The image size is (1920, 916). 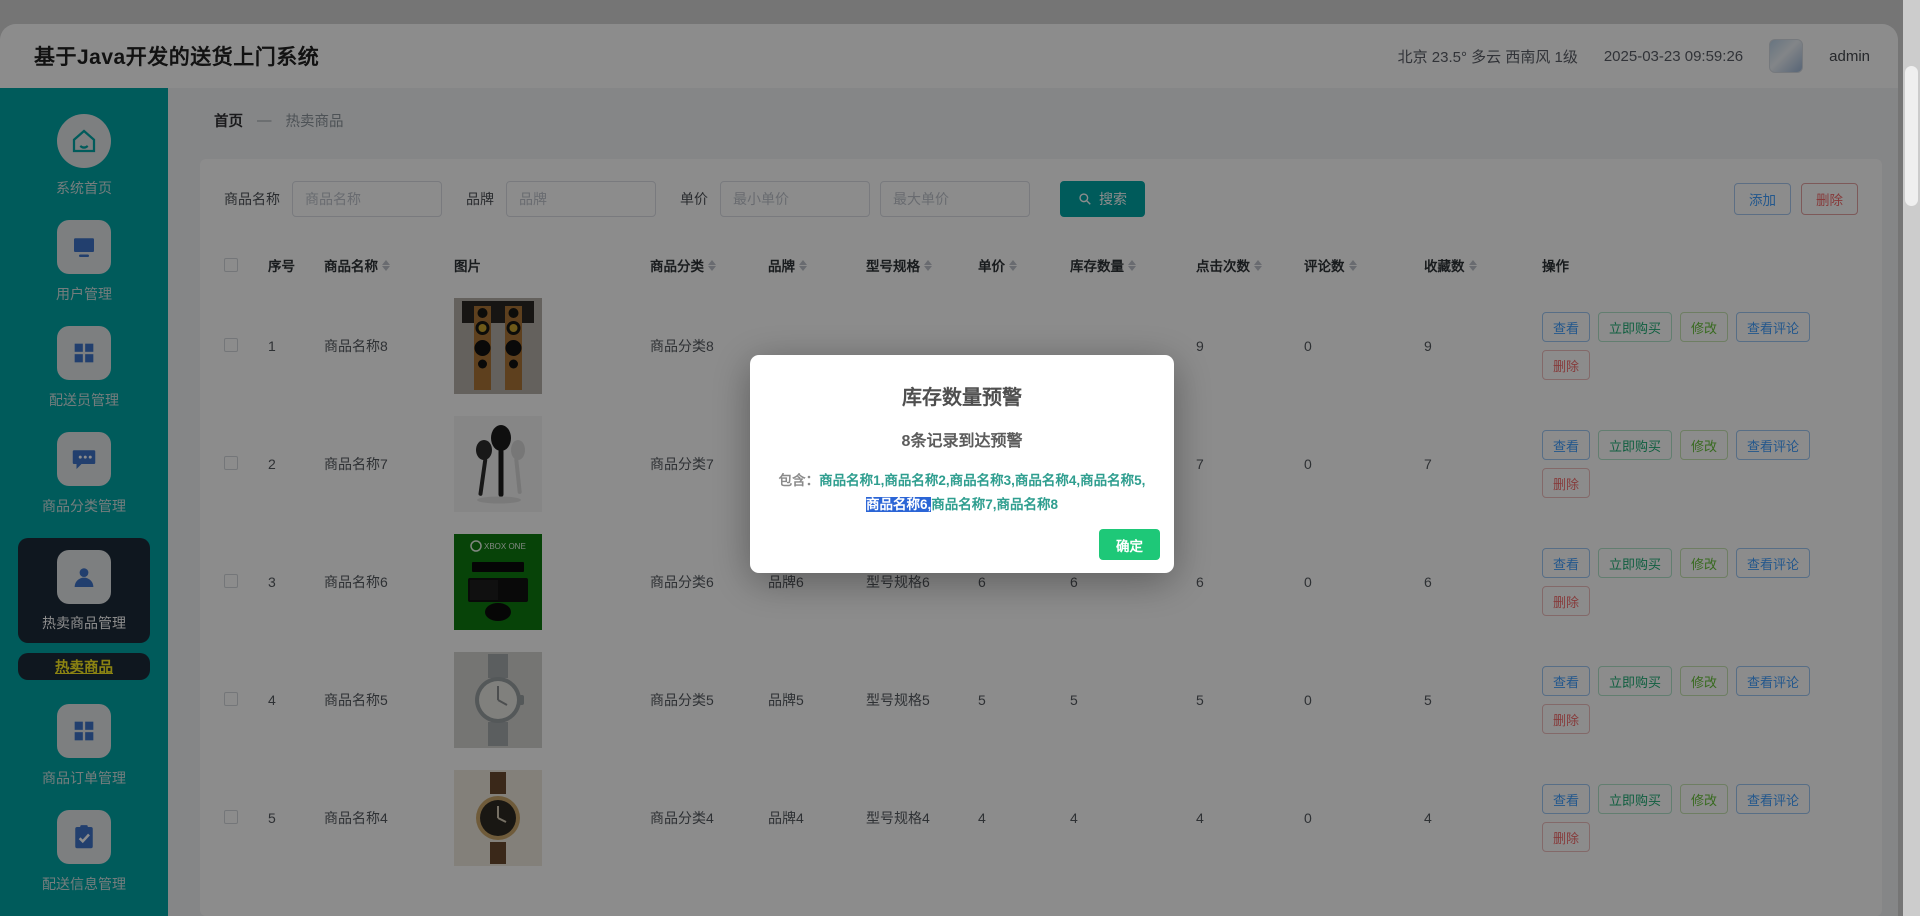 I want to click on confirm-button: 确定, so click(x=1129, y=544).